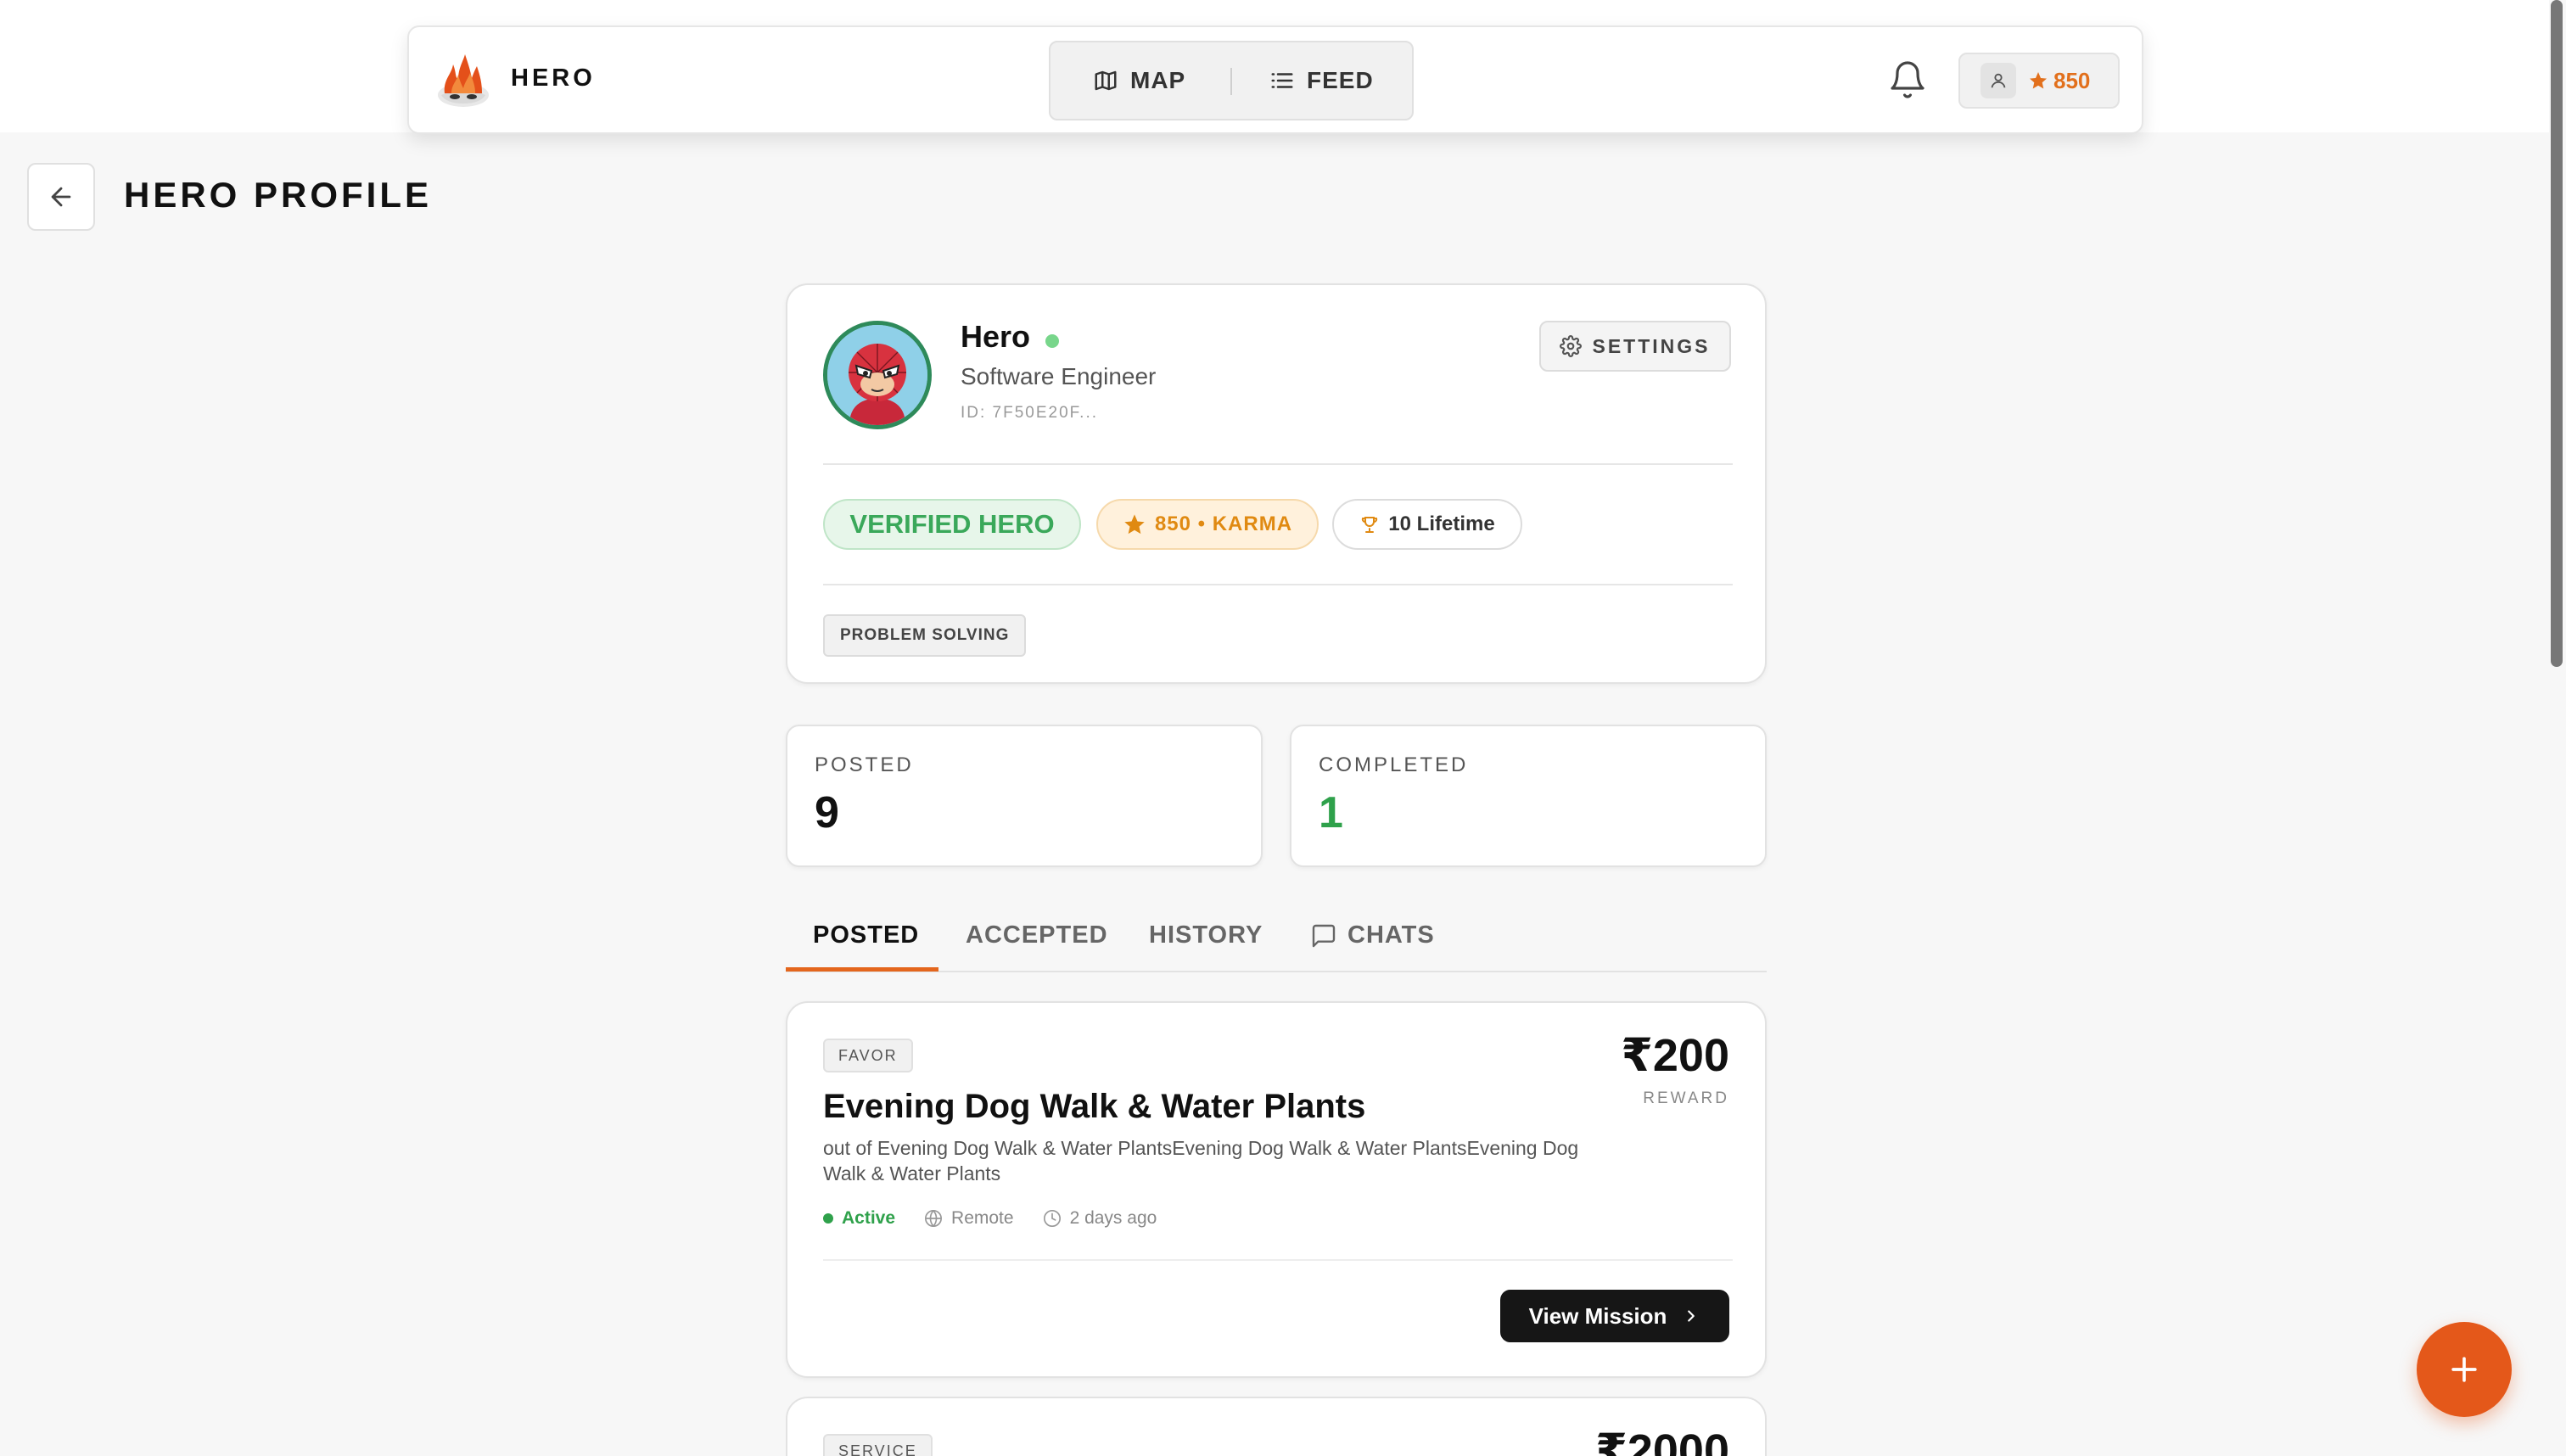  Describe the element at coordinates (1998, 80) in the screenshot. I see `user-icon` at that location.